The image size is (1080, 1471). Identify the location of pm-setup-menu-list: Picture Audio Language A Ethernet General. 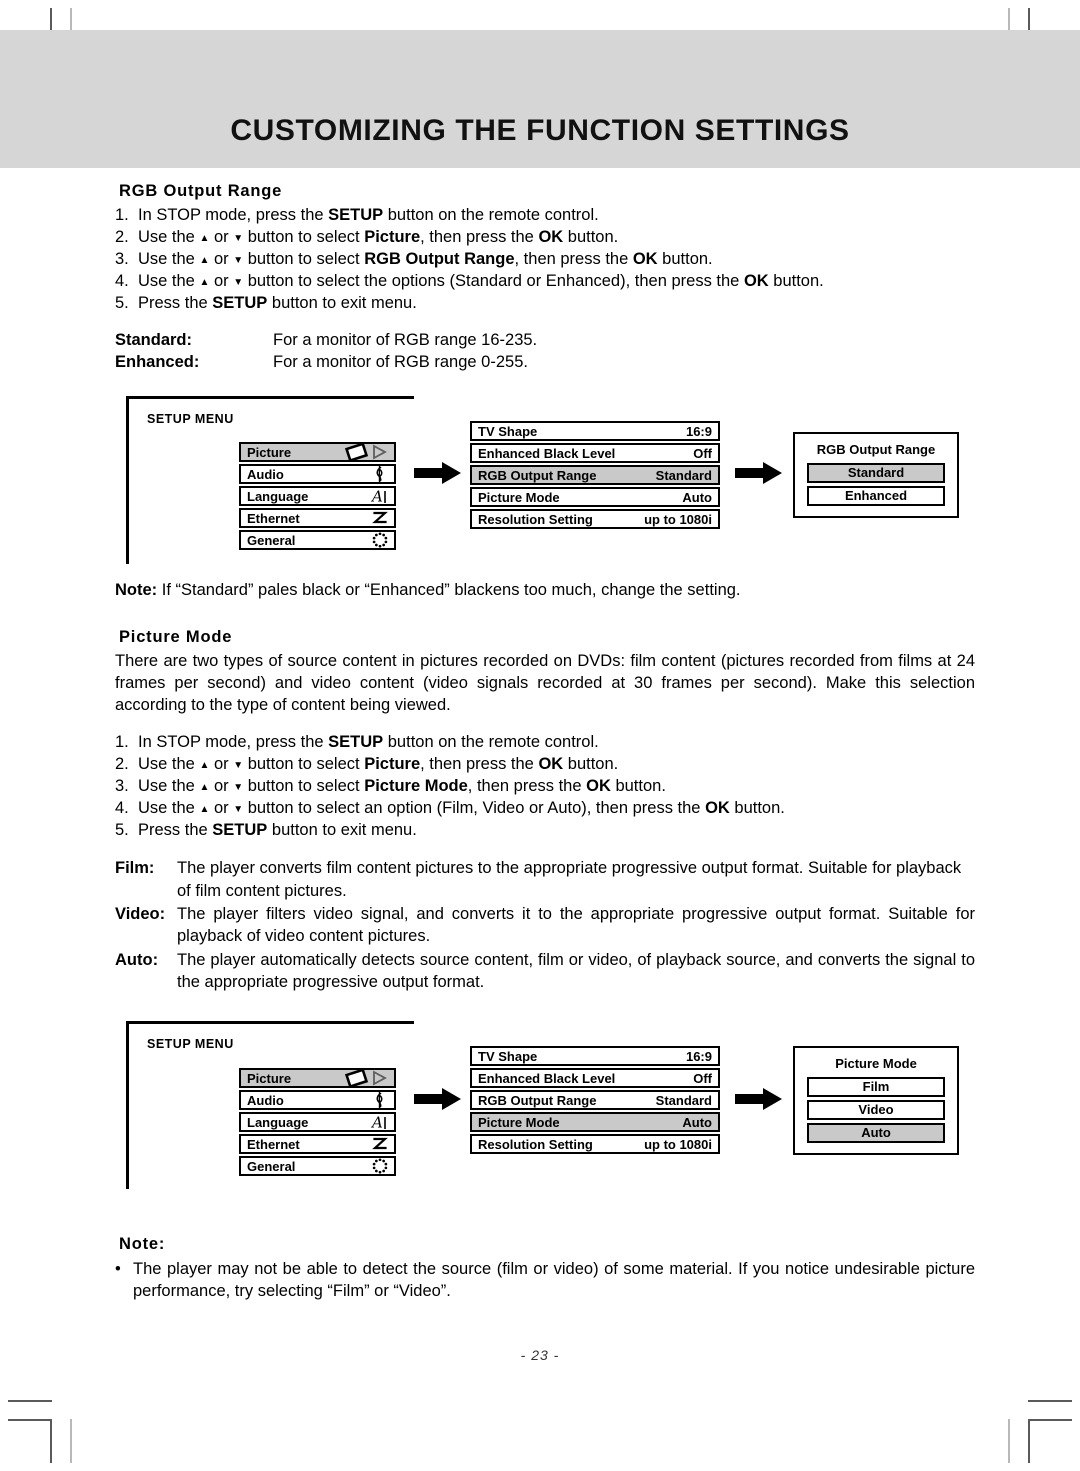
(317, 1123).